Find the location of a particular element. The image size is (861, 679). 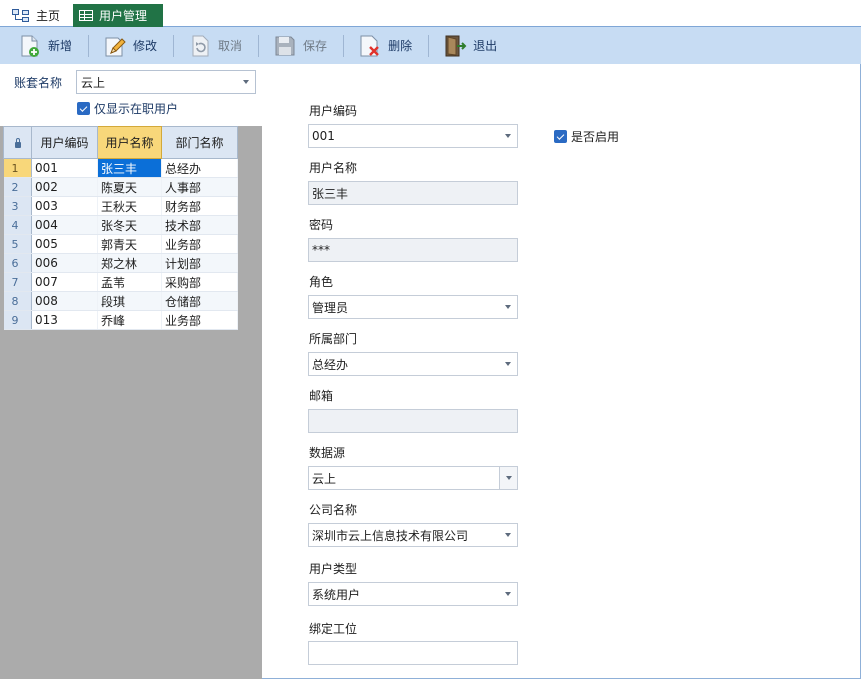

table-row: 8 008 段琪 仓储部 is located at coordinates (120, 301).